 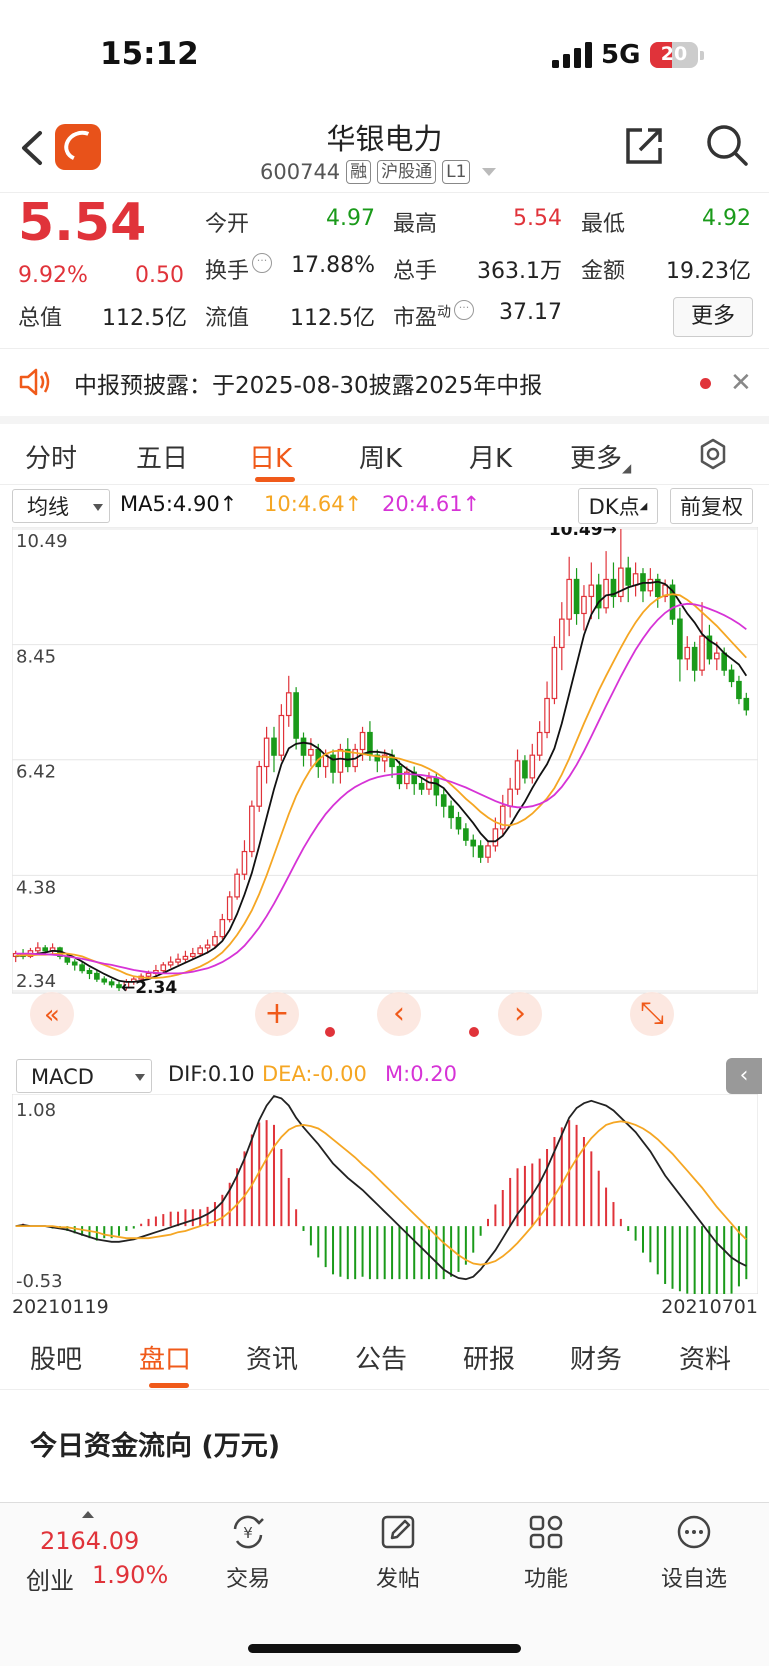 I want to click on value-turnover: 17.88%, so click(x=333, y=265).